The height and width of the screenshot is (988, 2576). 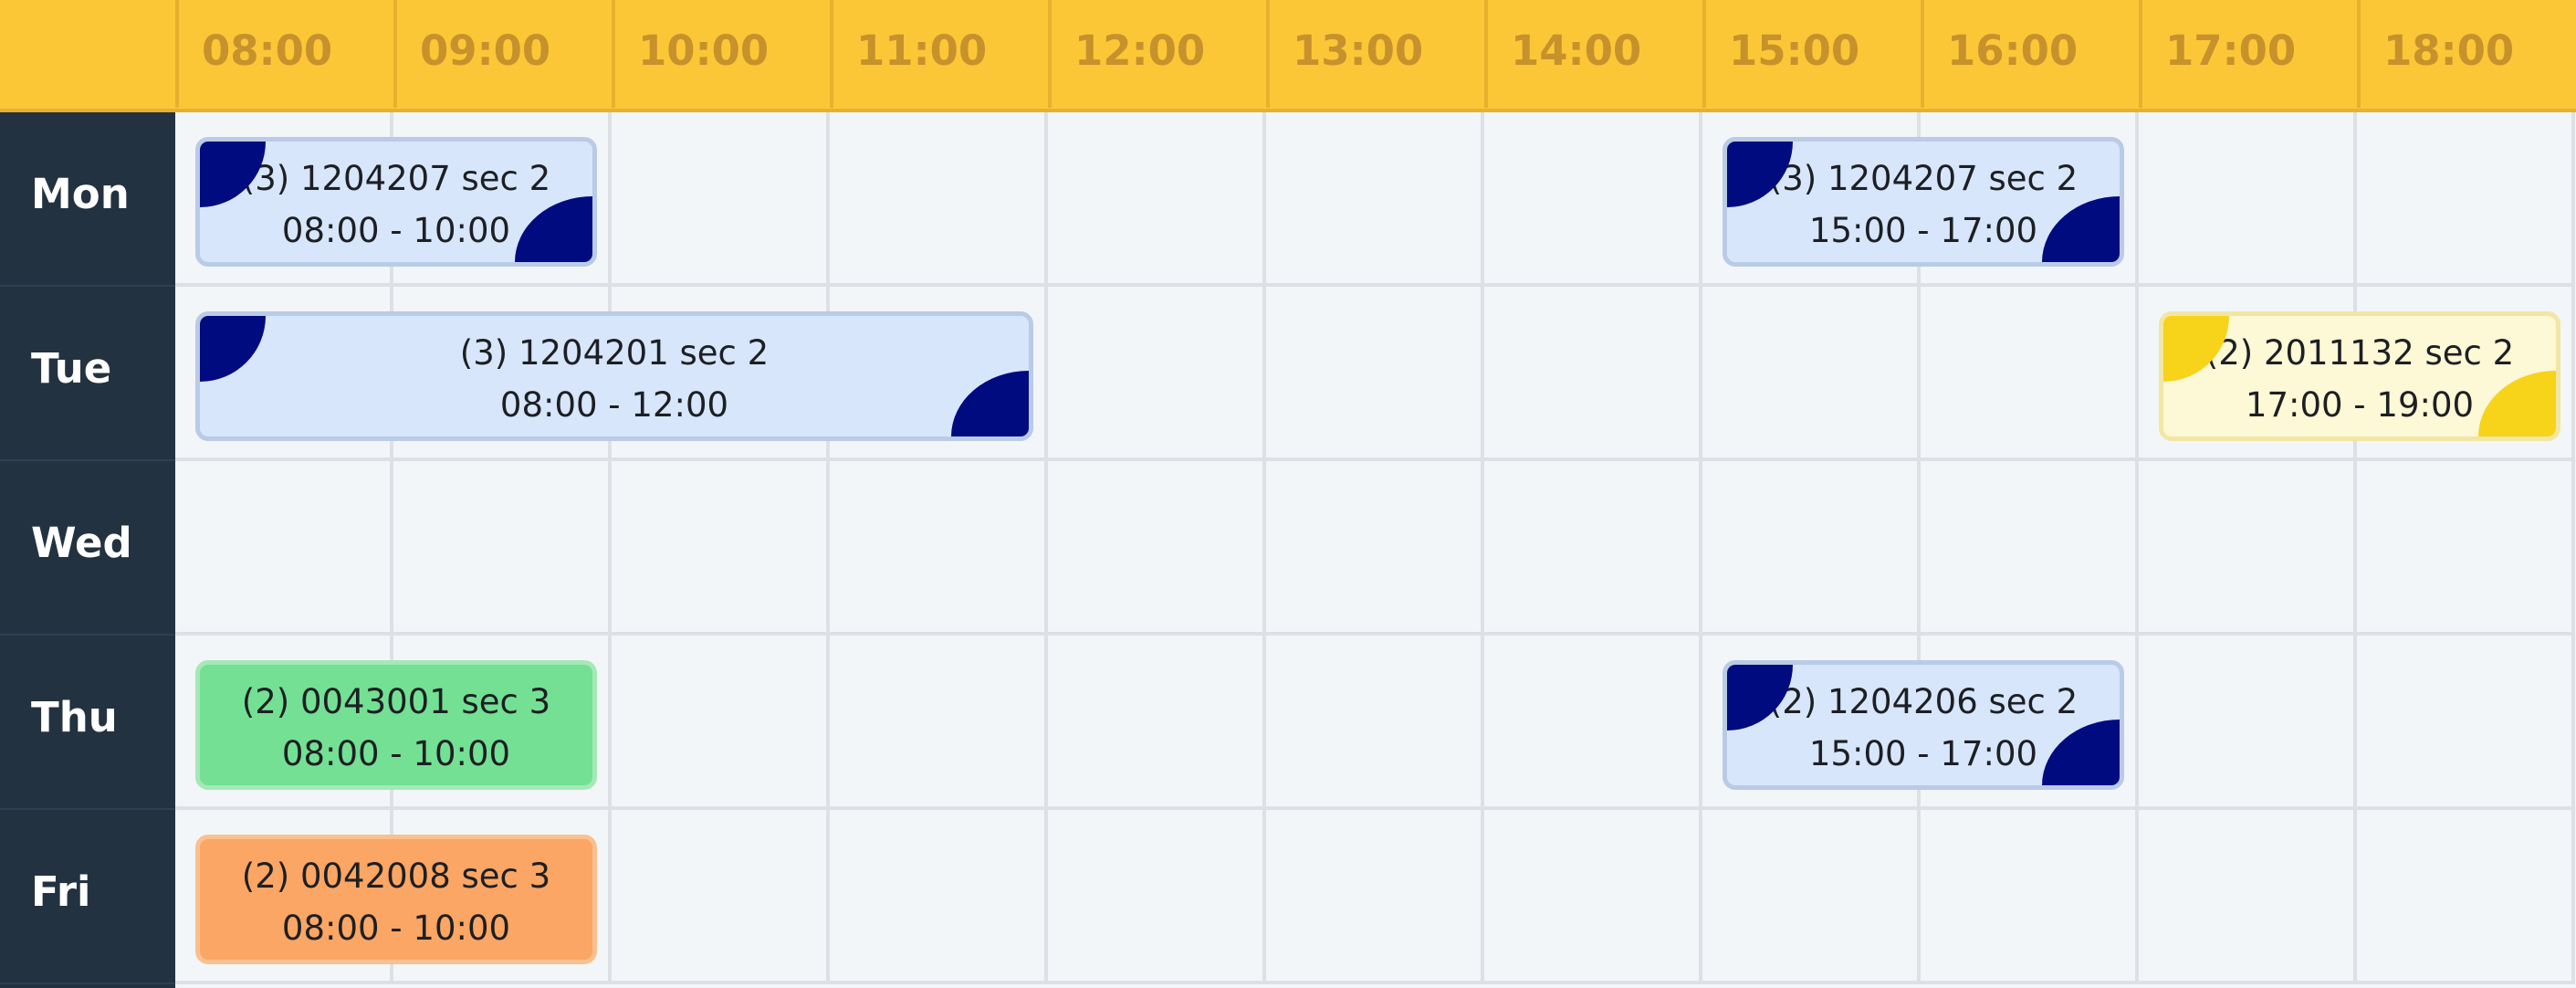 I want to click on event-block: (2) 2011132 sec 2 17:00 - 19:00, so click(x=2359, y=376).